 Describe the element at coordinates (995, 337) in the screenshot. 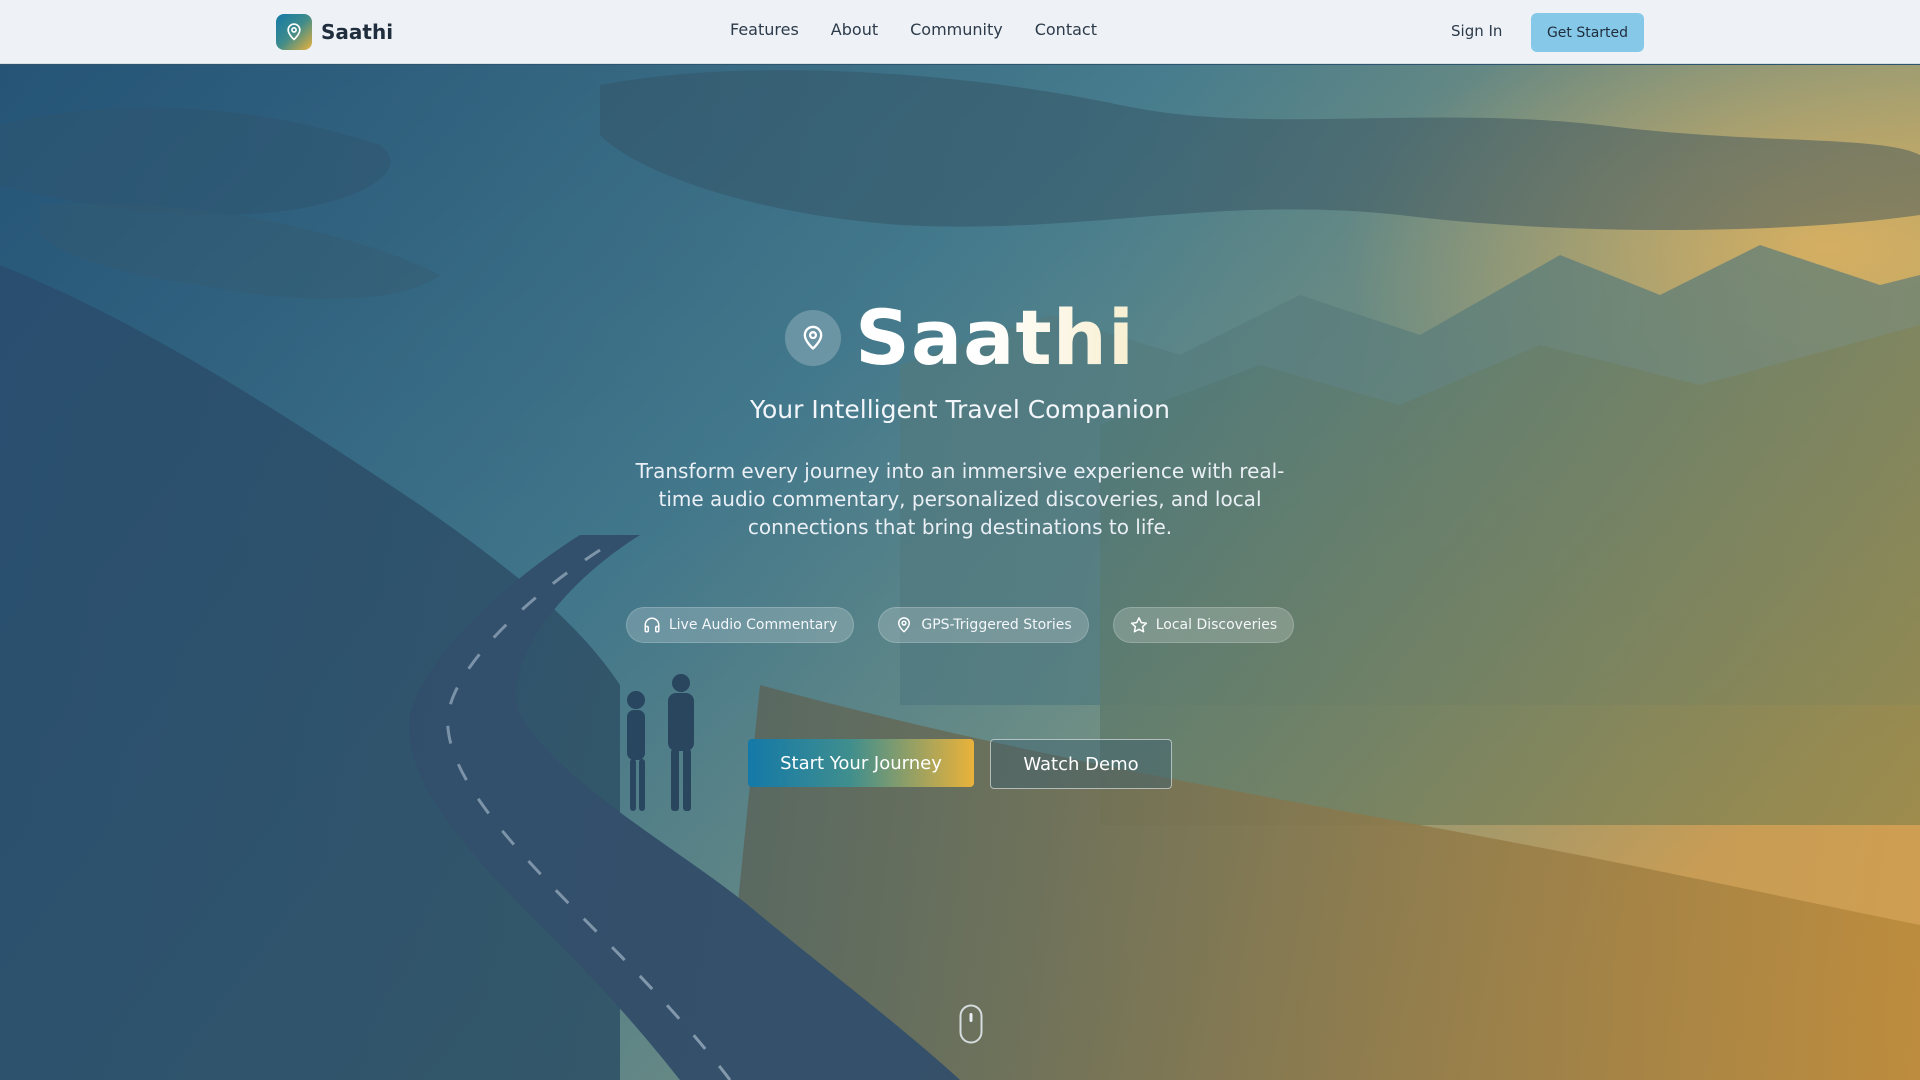

I see `hero-title: Saathi` at that location.